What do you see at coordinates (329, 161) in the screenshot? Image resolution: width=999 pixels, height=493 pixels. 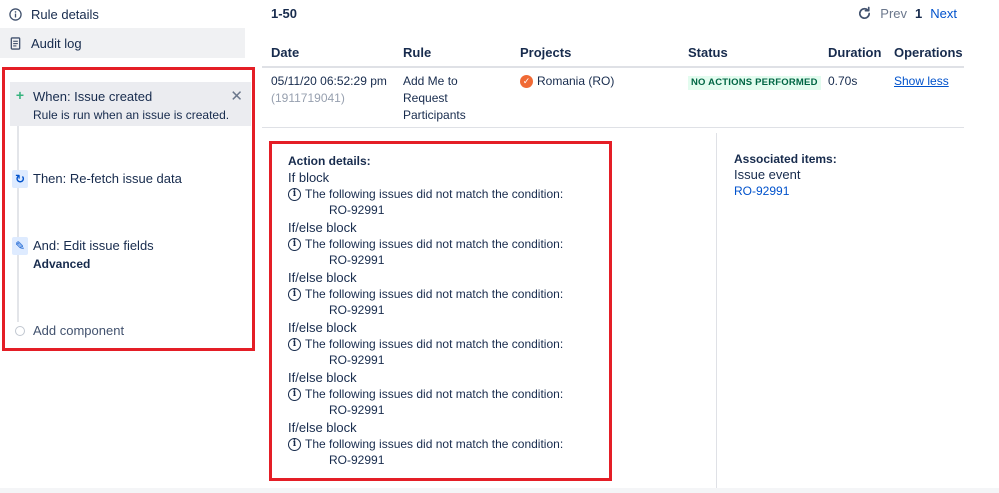 I see `action-details-label: Action details:` at bounding box center [329, 161].